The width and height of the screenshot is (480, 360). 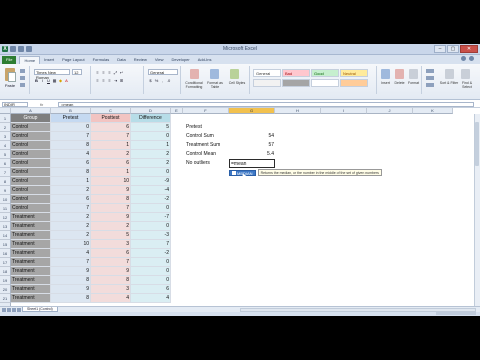 What do you see at coordinates (111, 244) in the screenshot?
I see `table-cell: 3` at bounding box center [111, 244].